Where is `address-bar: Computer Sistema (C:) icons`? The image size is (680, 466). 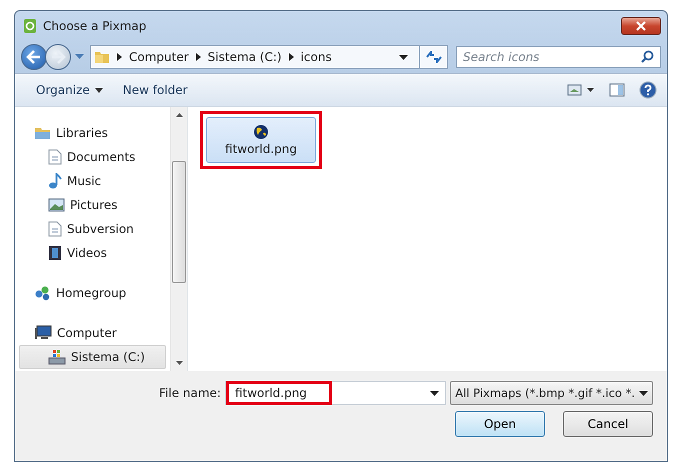 address-bar: Computer Sistema (C:) icons is located at coordinates (269, 57).